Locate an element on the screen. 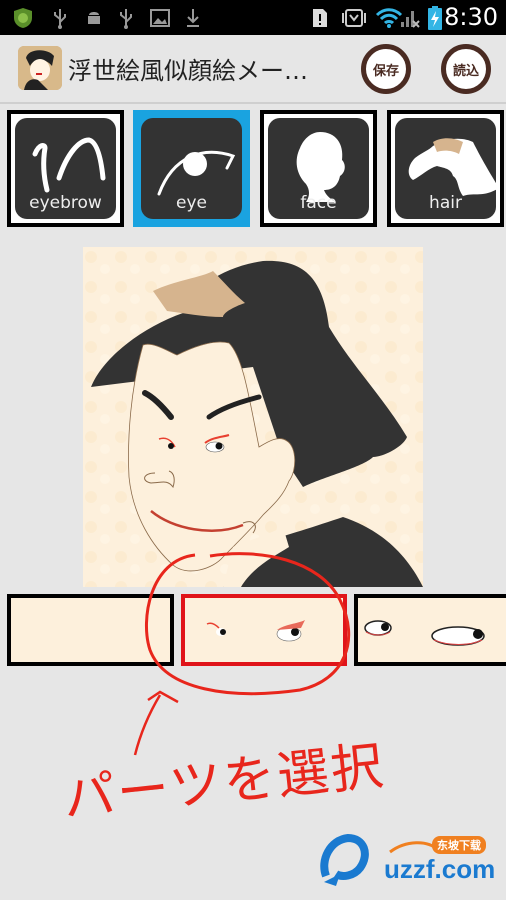  action-bar: 浮世絵風似顔絵メー… 保存 読込 is located at coordinates (253, 69).